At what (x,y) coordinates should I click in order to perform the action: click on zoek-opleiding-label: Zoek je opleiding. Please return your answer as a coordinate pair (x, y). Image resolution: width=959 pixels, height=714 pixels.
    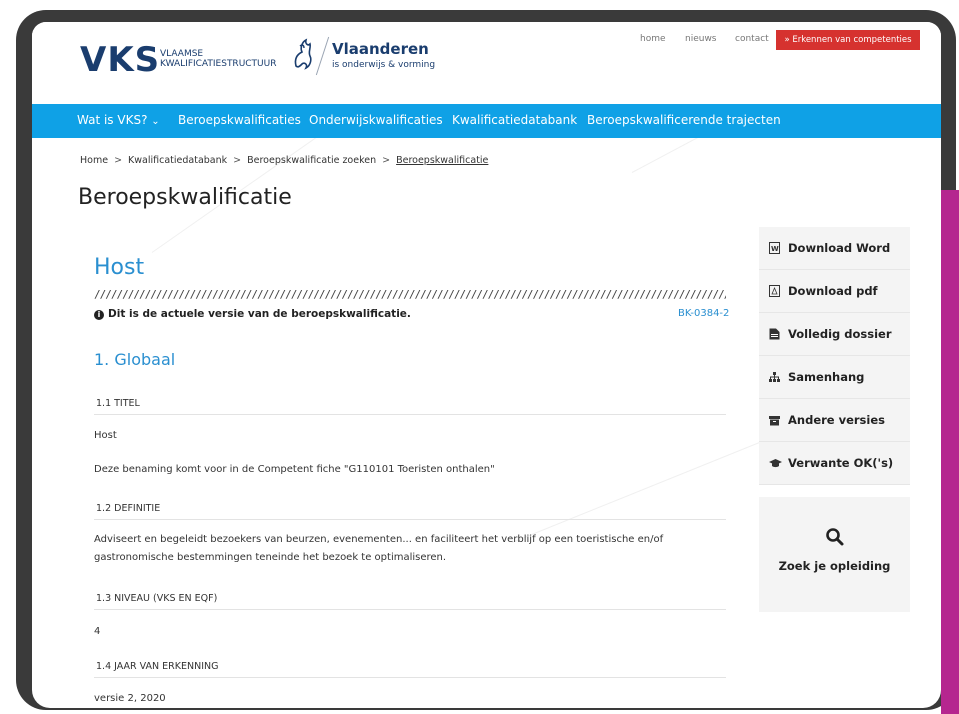
    Looking at the image, I should click on (834, 566).